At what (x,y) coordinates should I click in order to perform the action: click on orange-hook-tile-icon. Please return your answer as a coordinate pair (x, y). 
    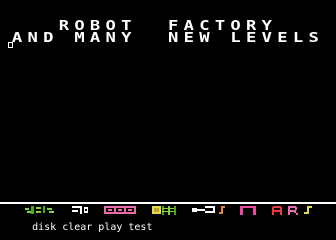
    Looking at the image, I should click on (223, 210).